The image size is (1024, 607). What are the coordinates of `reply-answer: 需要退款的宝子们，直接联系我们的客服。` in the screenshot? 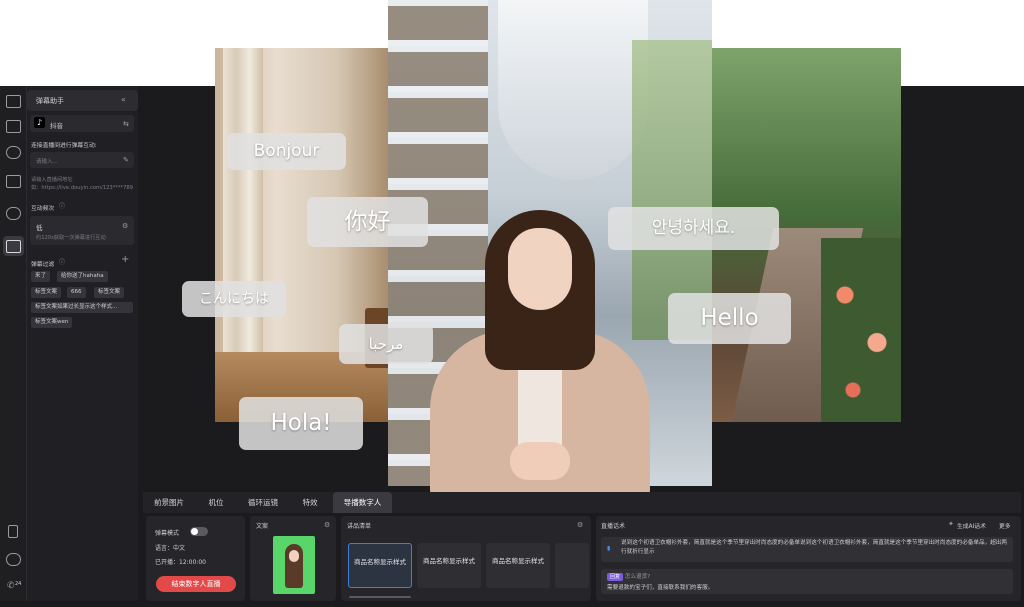 It's located at (660, 588).